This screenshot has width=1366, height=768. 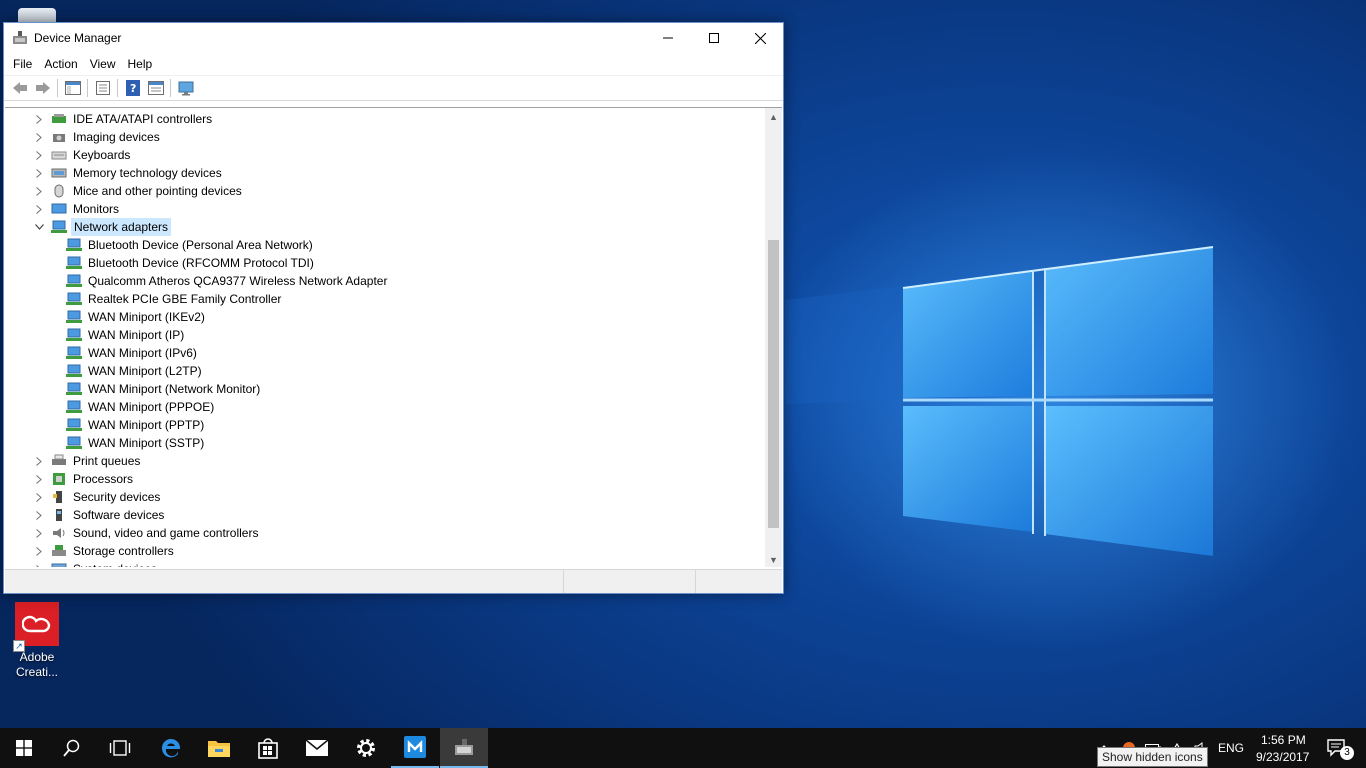 I want to click on forward-button, so click(x=42, y=88).